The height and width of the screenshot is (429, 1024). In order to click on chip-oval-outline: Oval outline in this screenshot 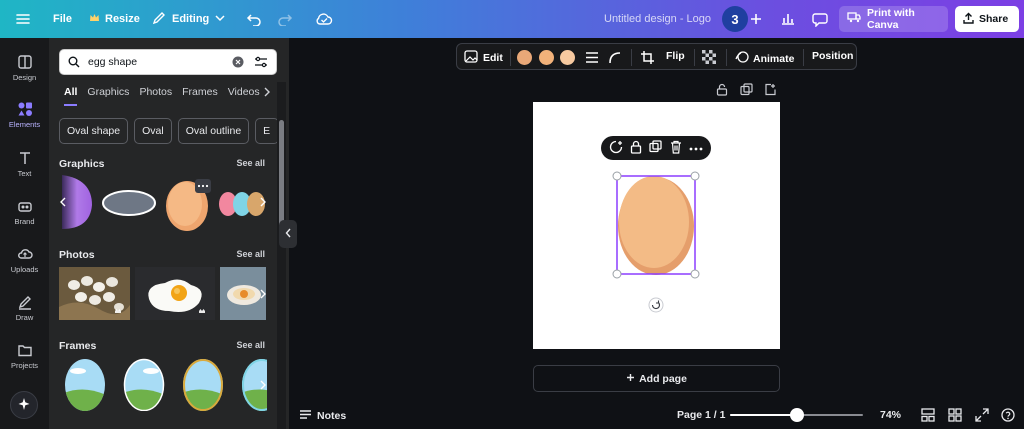, I will do `click(213, 131)`.